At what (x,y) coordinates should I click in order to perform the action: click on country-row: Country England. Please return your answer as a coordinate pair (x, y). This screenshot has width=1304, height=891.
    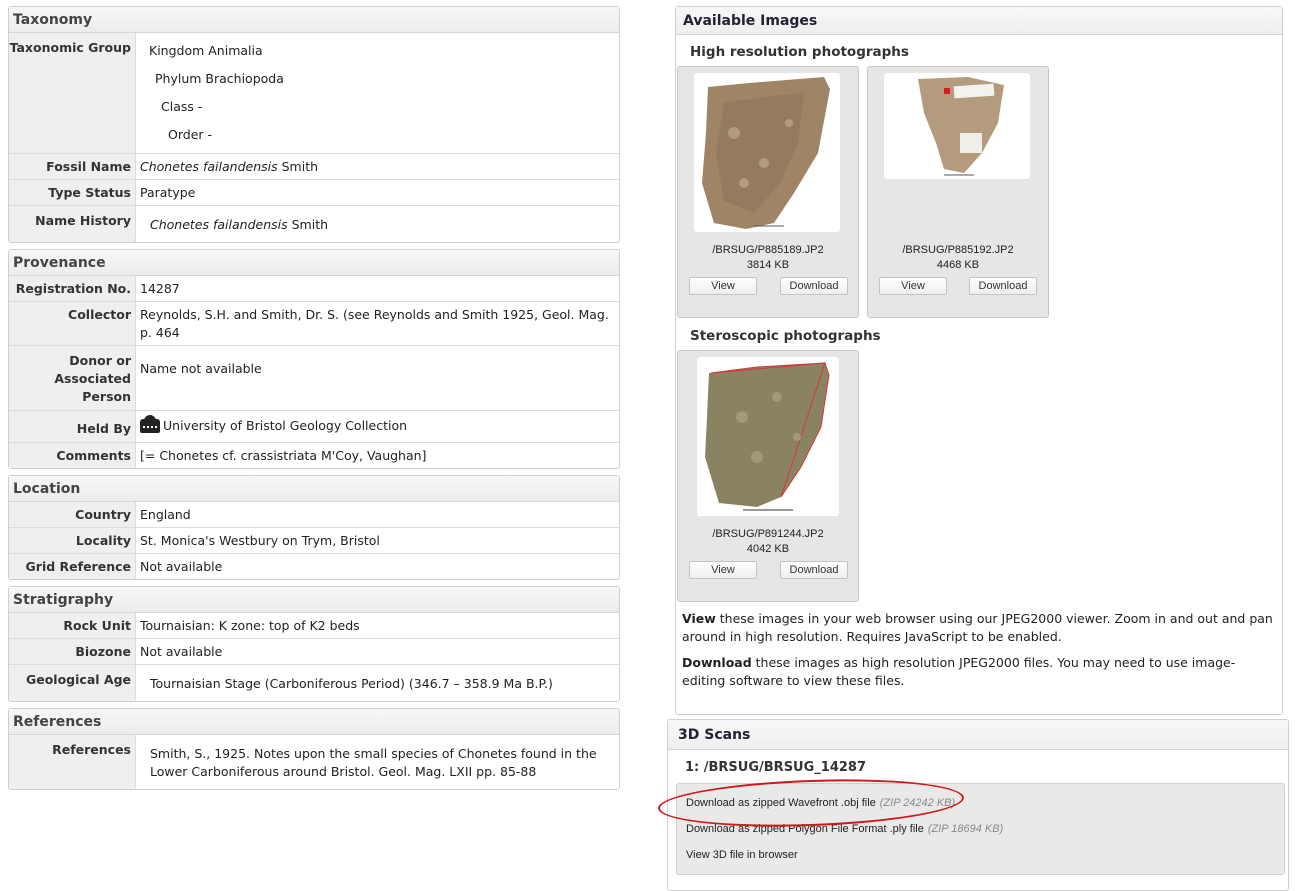
    Looking at the image, I should click on (314, 514).